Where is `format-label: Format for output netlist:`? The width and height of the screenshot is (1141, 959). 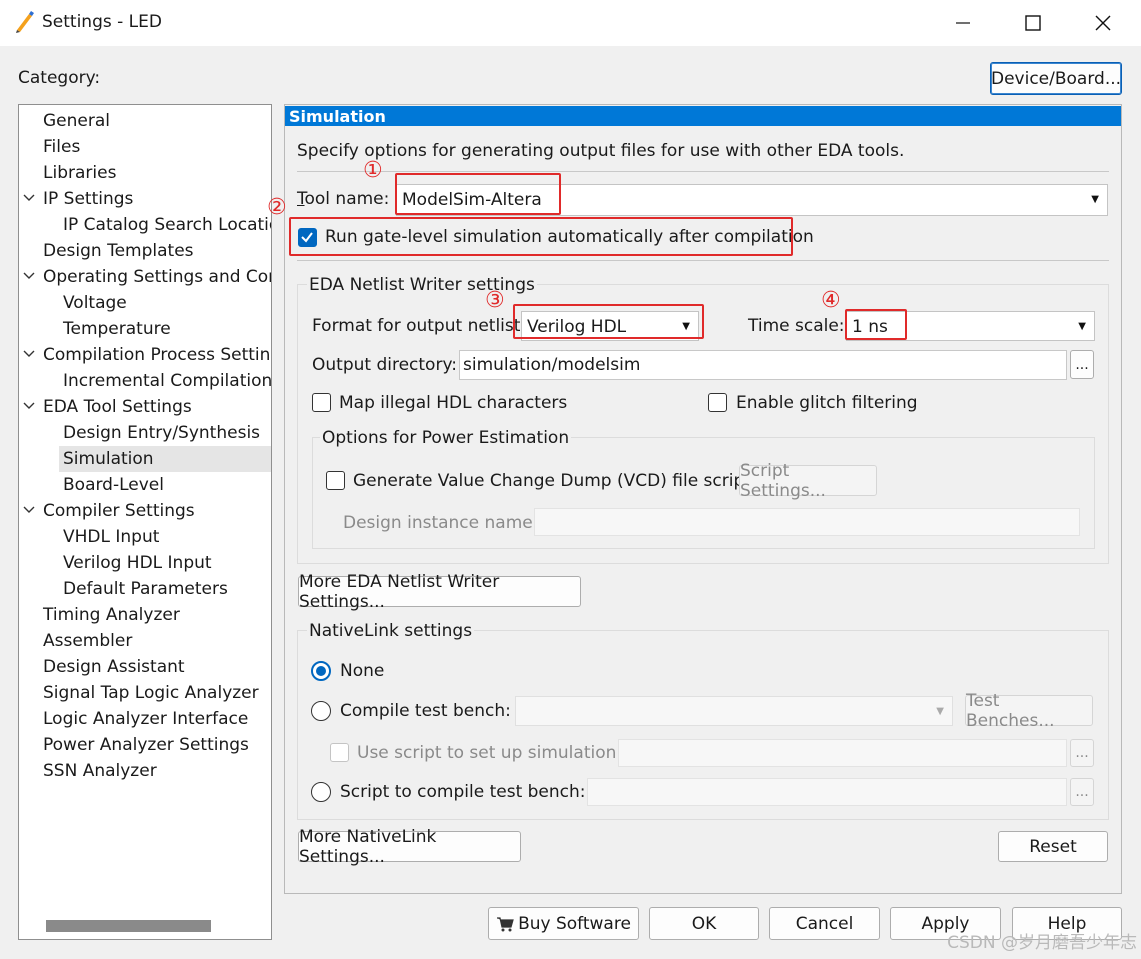 format-label: Format for output netlist: is located at coordinates (419, 326).